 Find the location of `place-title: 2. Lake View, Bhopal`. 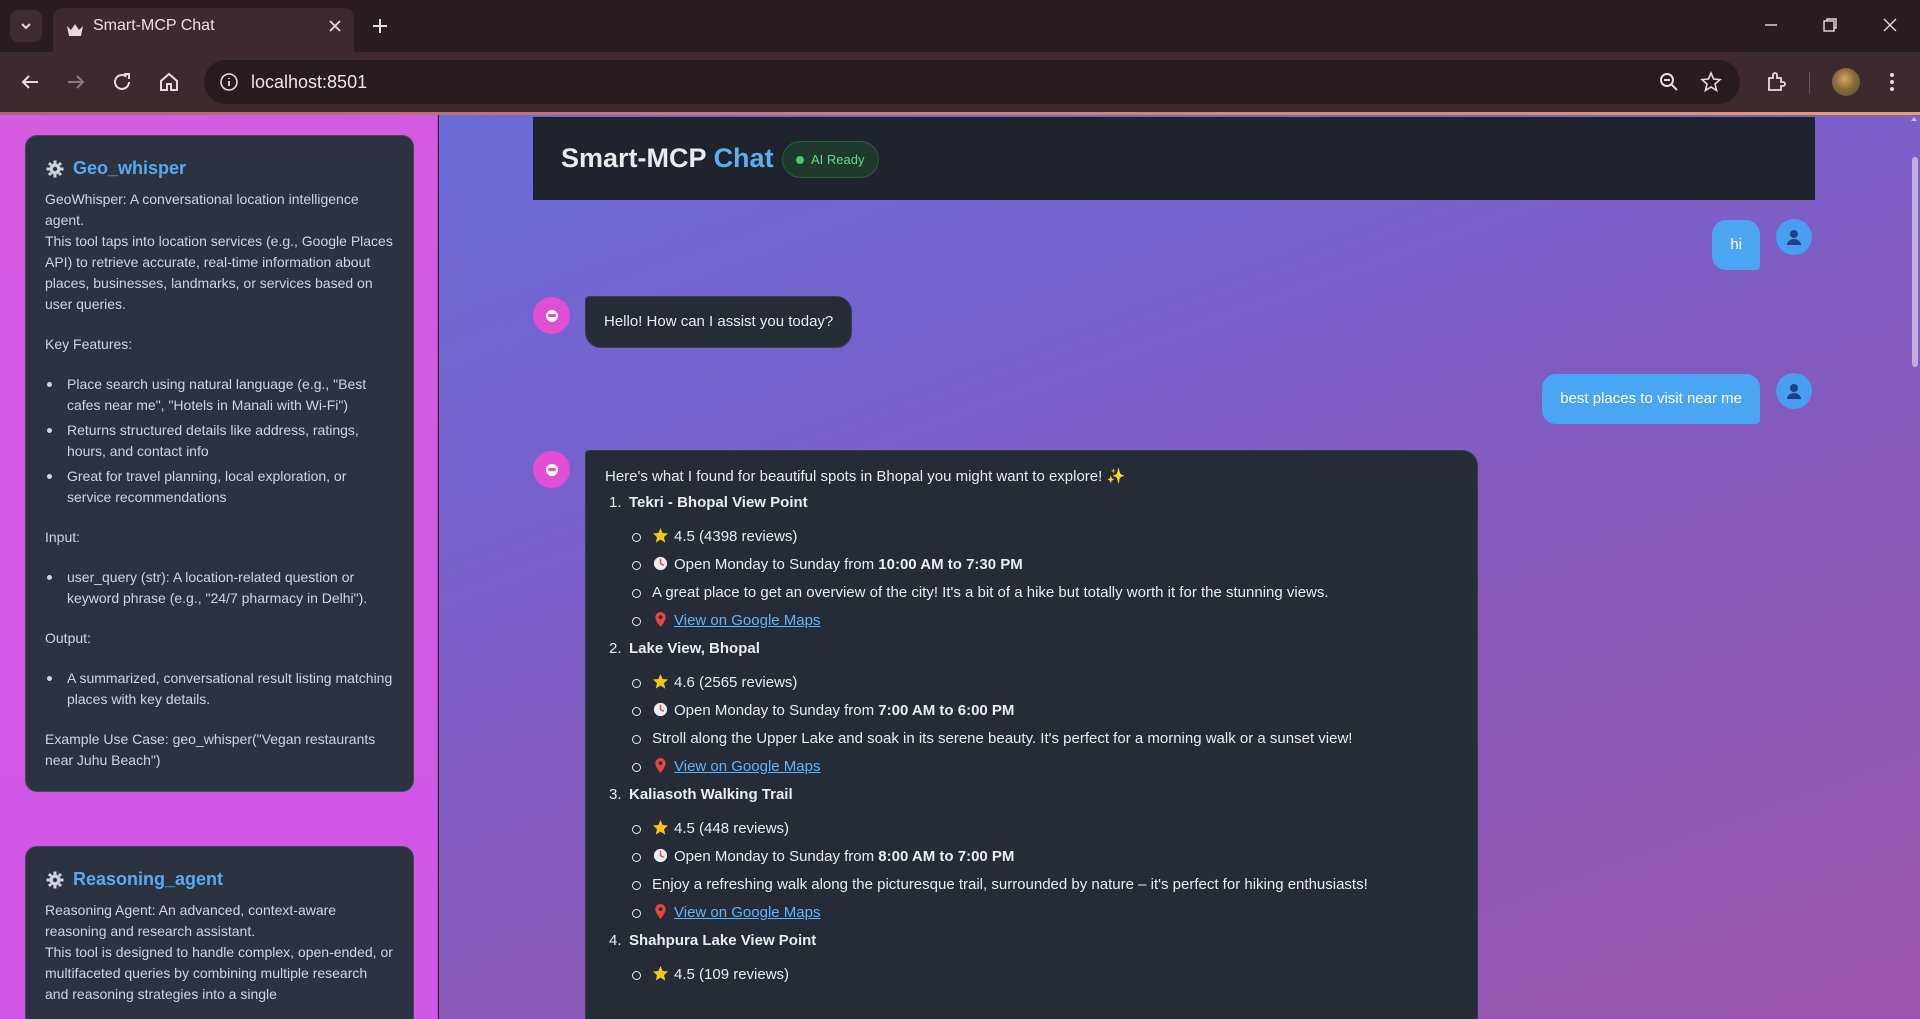

place-title: 2. Lake View, Bhopal is located at coordinates (1031, 649).